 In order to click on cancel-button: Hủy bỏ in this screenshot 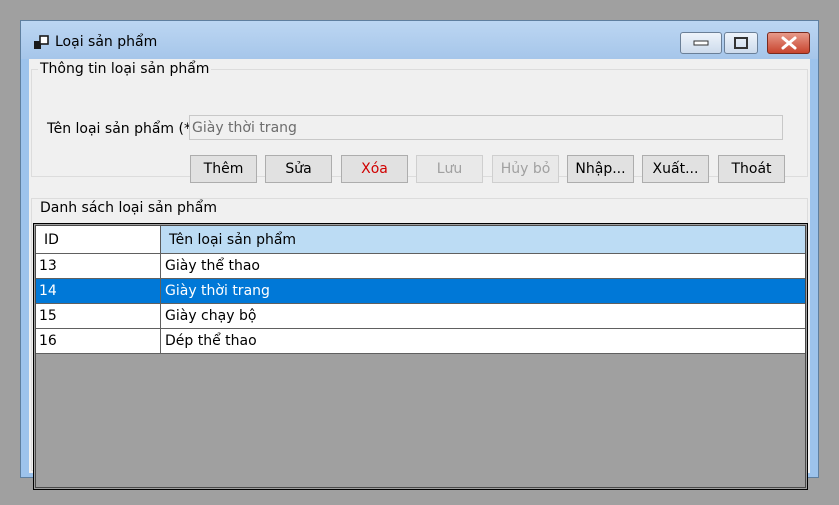, I will do `click(525, 169)`.